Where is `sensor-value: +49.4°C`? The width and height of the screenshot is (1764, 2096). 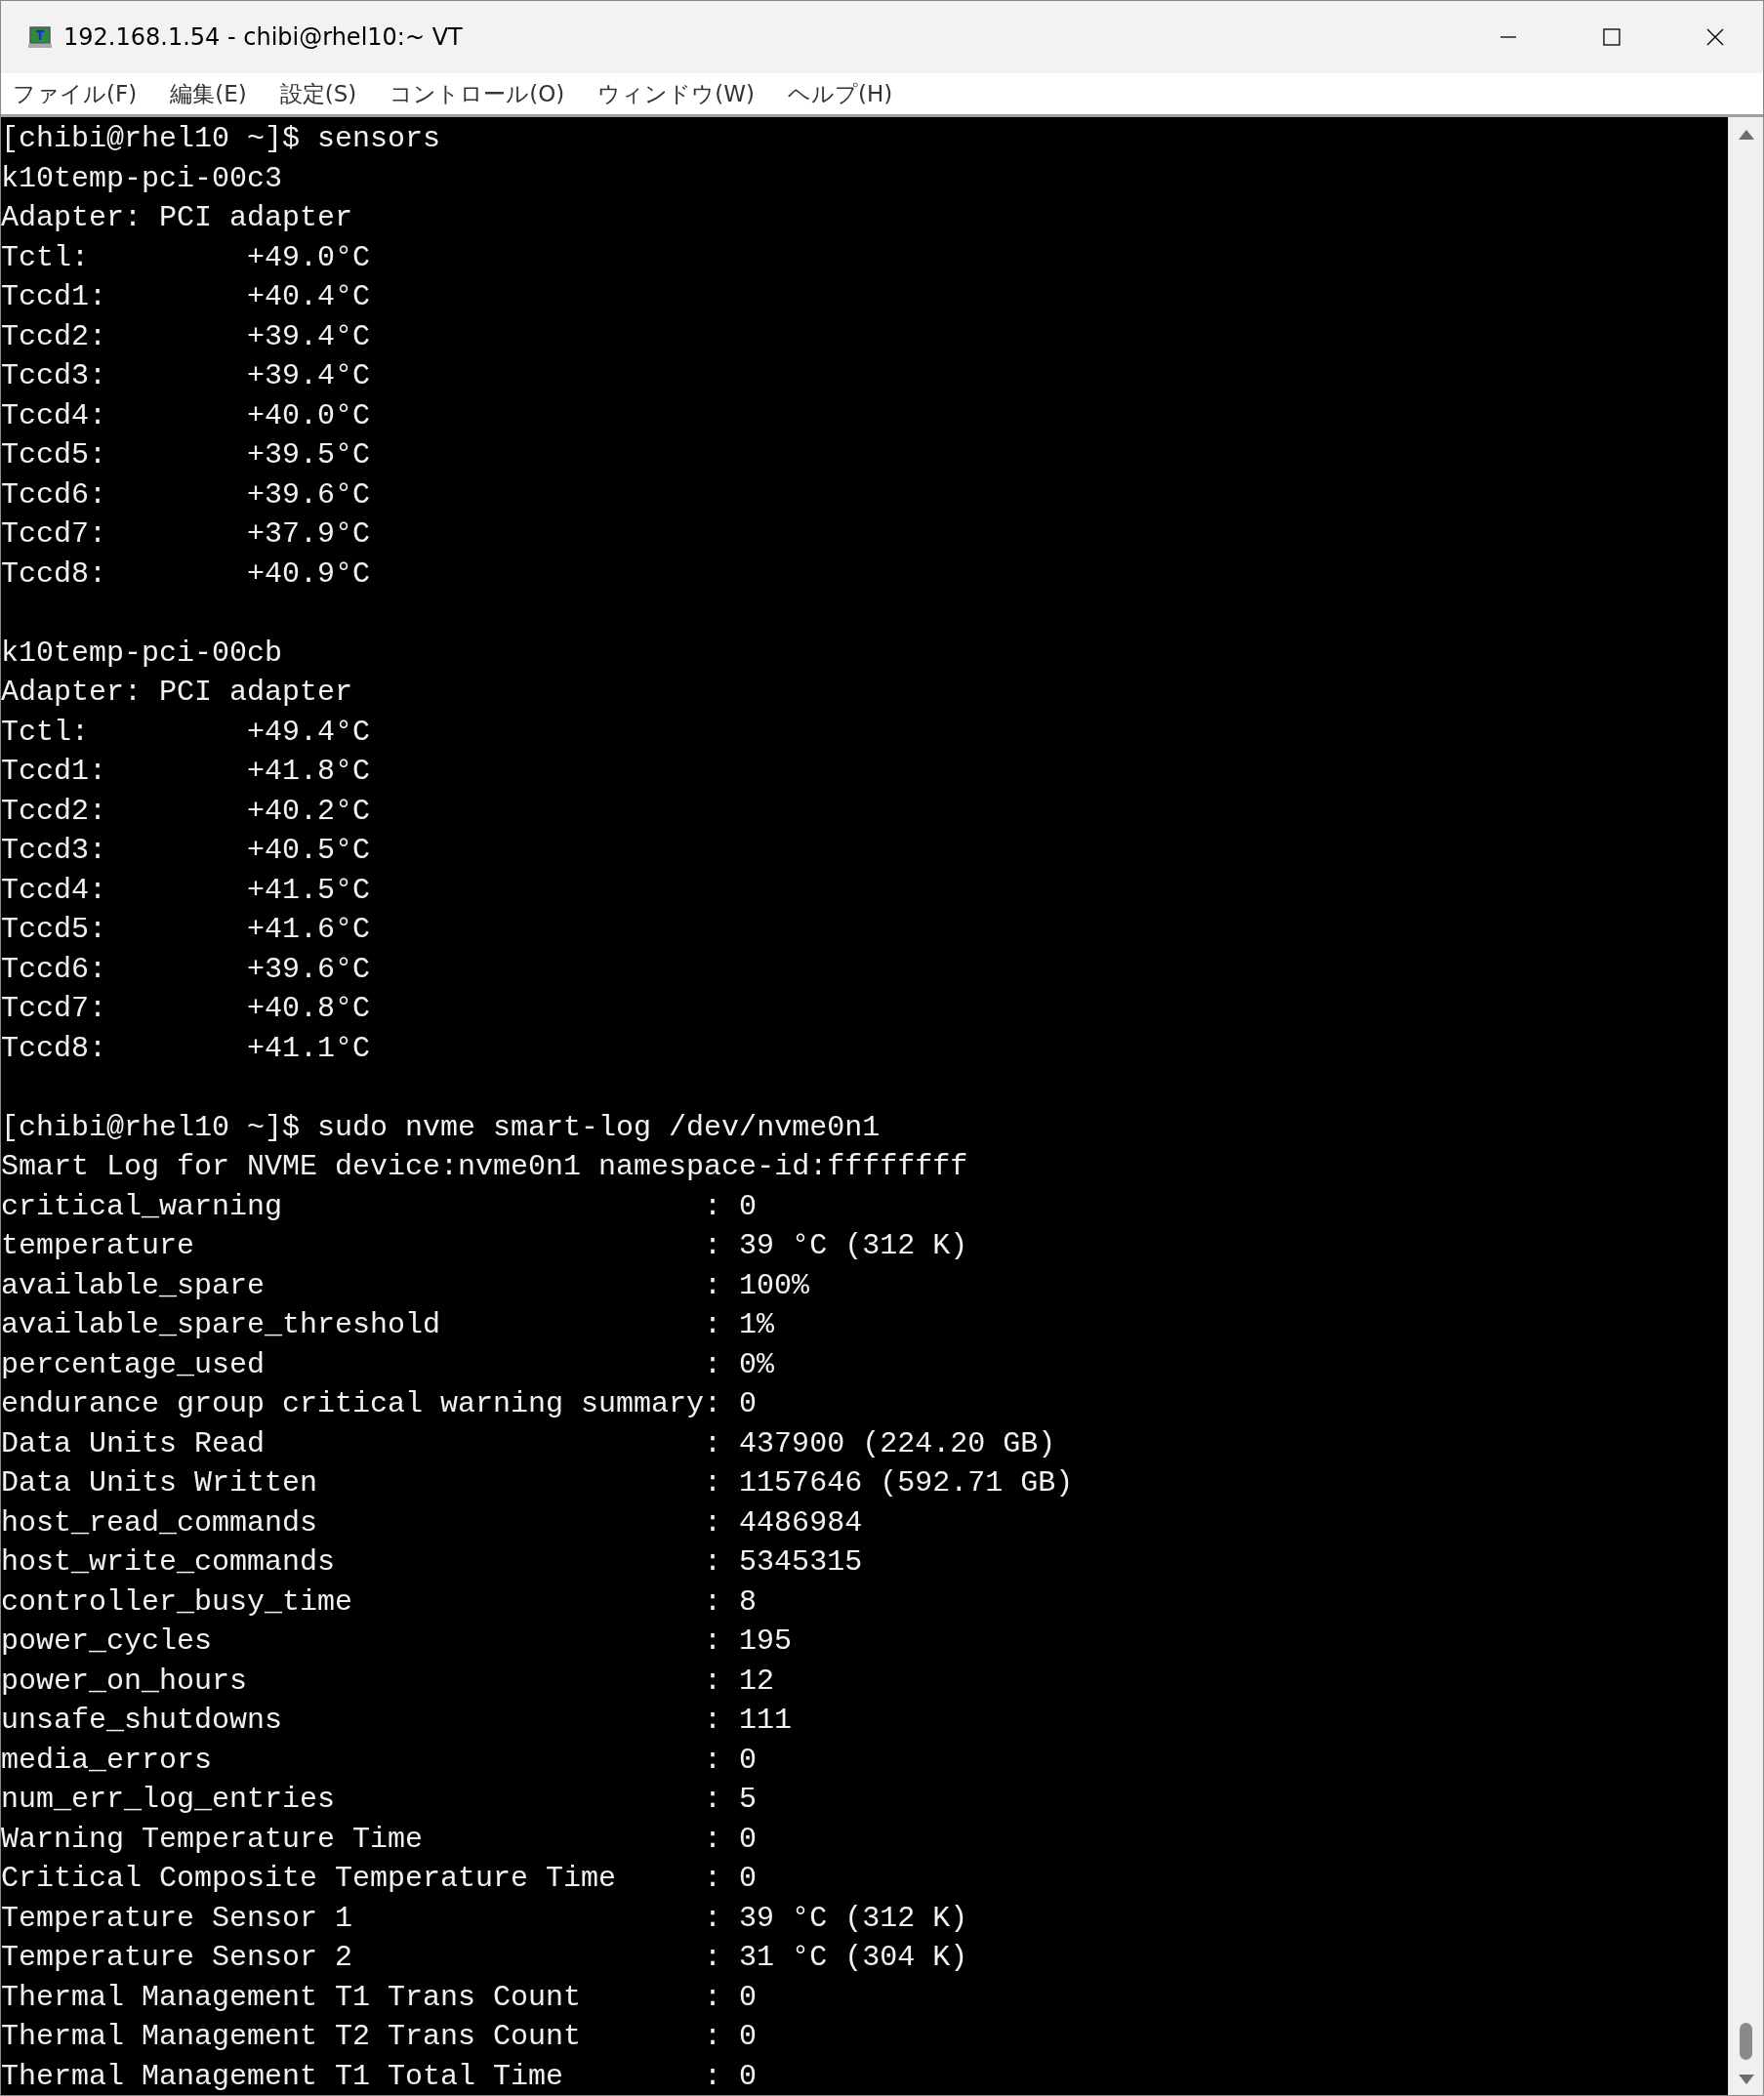
sensor-value: +49.4°C is located at coordinates (309, 732).